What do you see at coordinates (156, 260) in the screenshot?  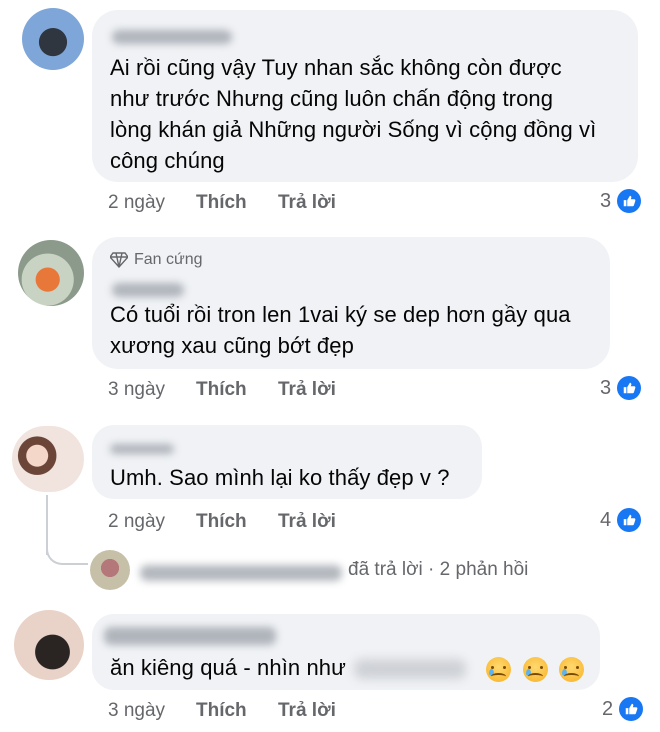 I see `fan-badge: Fan cứng` at bounding box center [156, 260].